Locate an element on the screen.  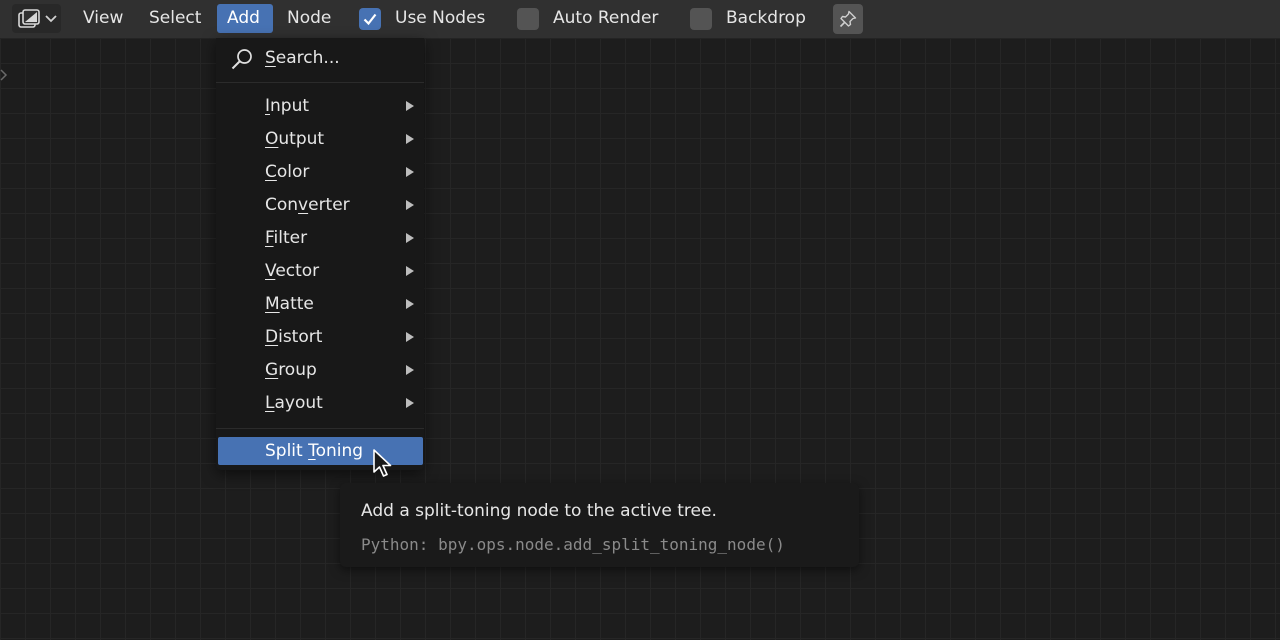
menu-node: Node is located at coordinates (309, 18).